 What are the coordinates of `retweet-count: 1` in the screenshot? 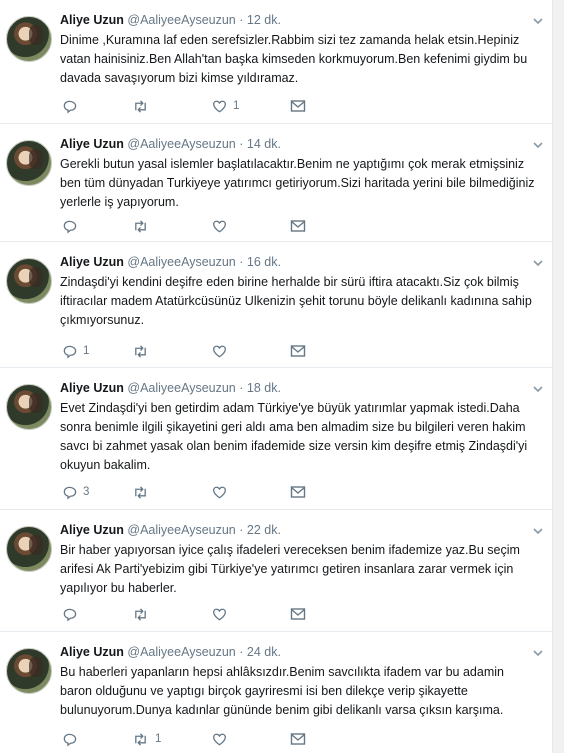 It's located at (158, 739).